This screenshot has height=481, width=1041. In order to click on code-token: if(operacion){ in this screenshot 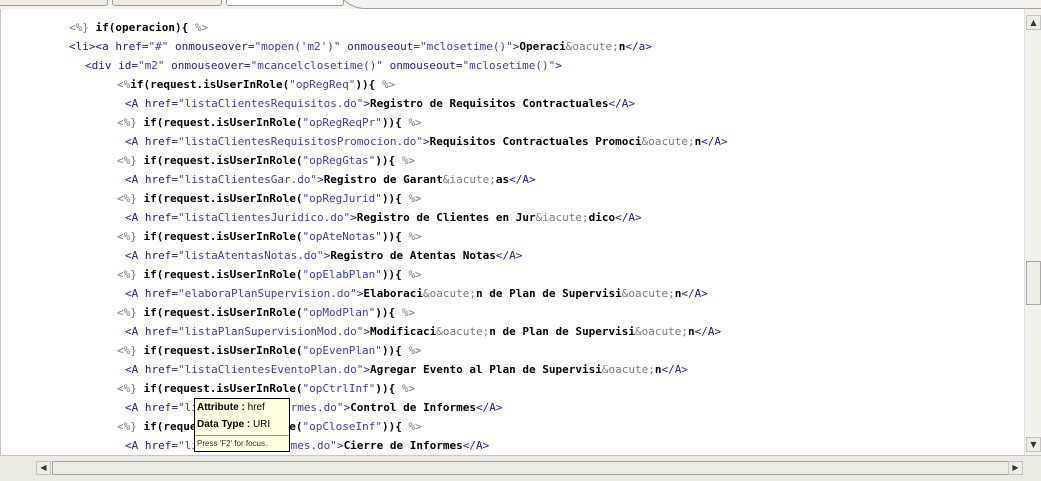, I will do `click(145, 27)`.